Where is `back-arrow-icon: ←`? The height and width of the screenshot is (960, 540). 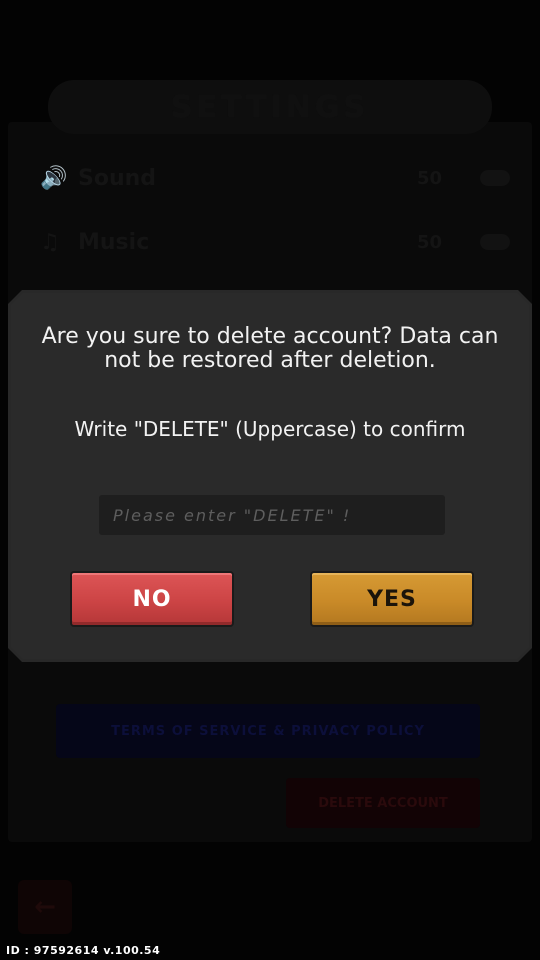
back-arrow-icon: ← is located at coordinates (45, 907).